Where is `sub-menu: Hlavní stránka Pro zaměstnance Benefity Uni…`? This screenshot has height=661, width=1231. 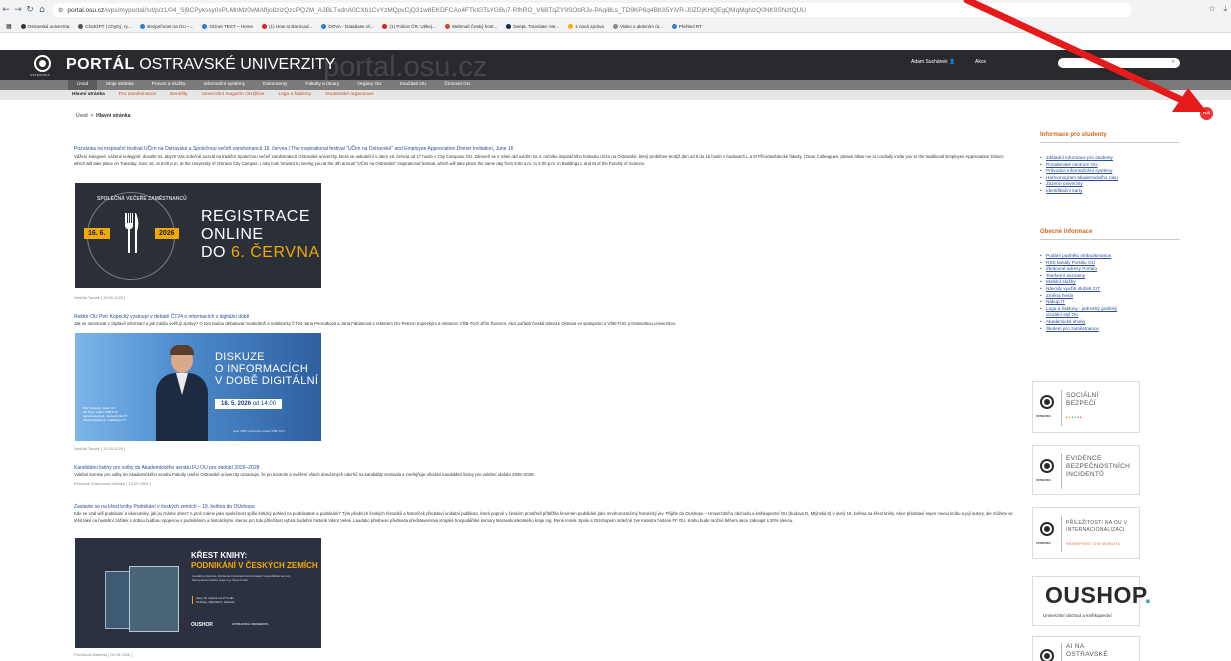 sub-menu: Hlavní stránka Pro zaměstnance Benefity Uni… is located at coordinates (615, 95).